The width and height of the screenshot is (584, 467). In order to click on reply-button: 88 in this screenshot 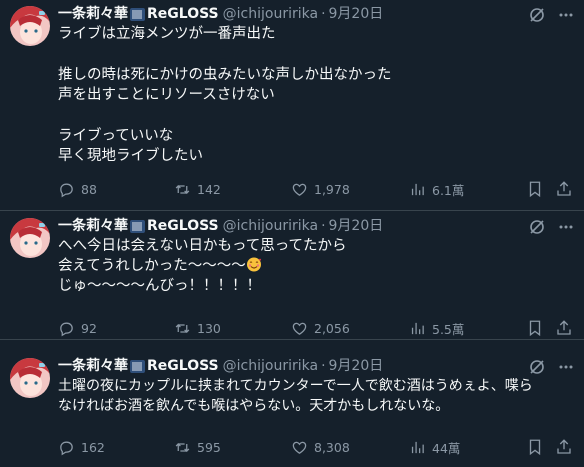, I will do `click(77, 189)`.